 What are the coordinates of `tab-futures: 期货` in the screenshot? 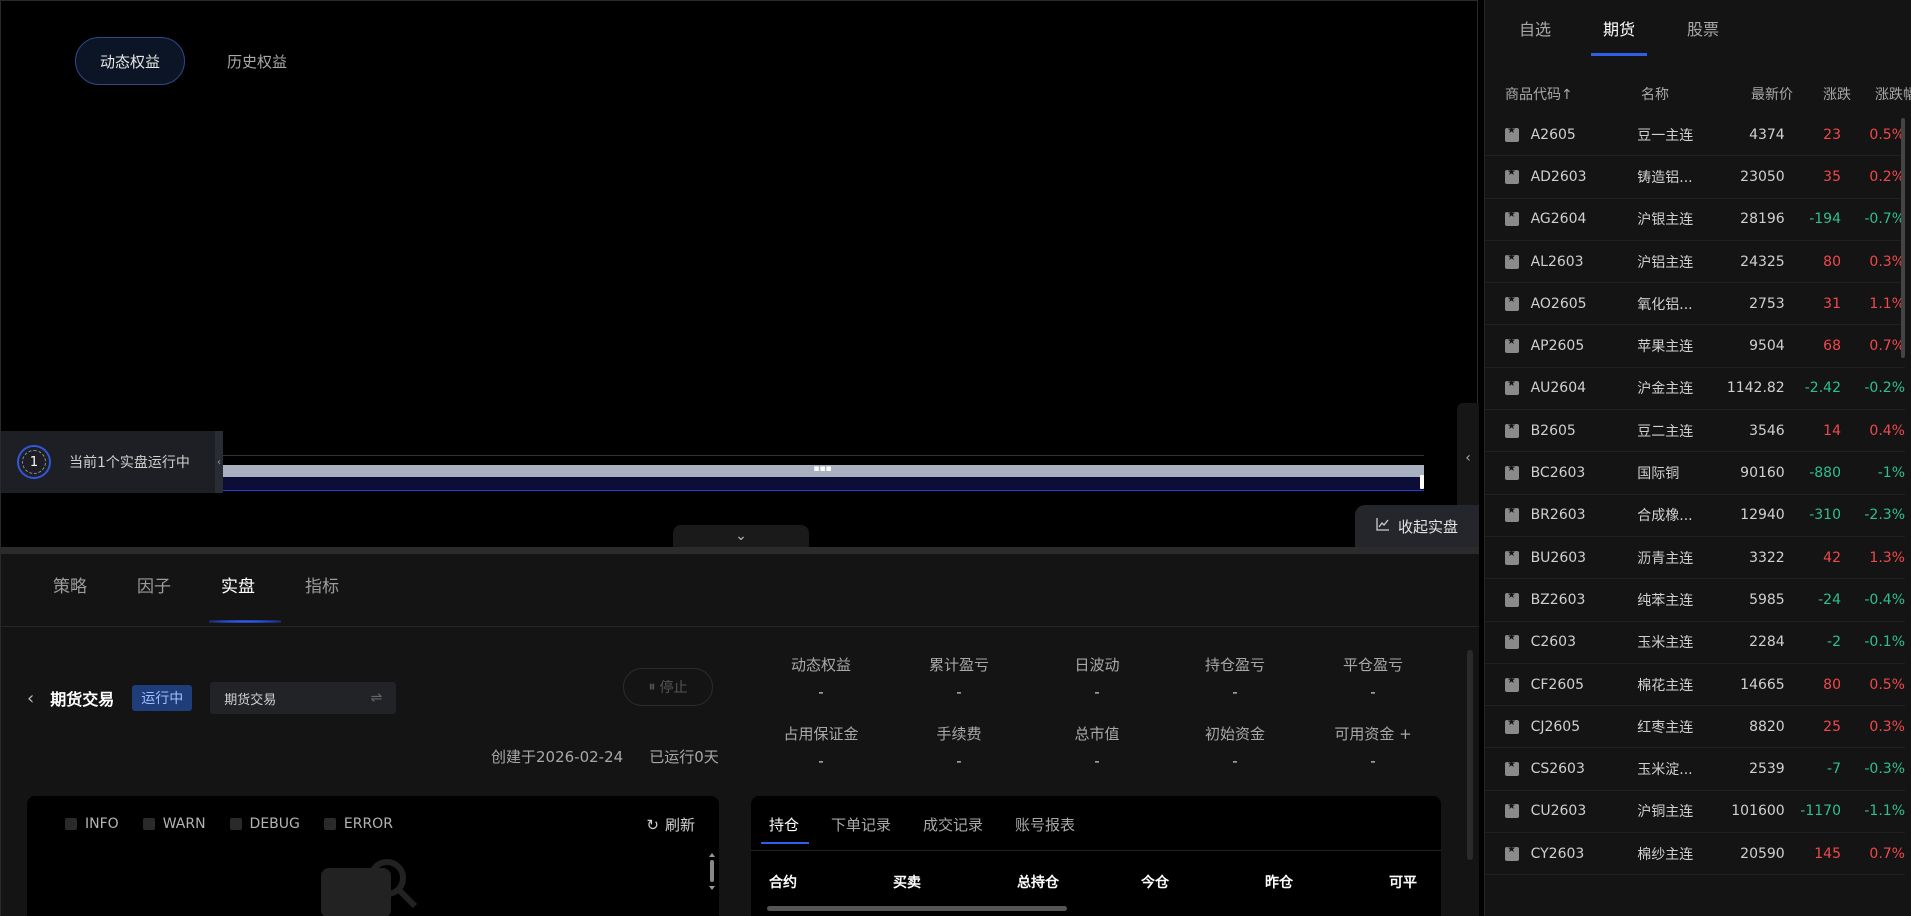 It's located at (1619, 36).